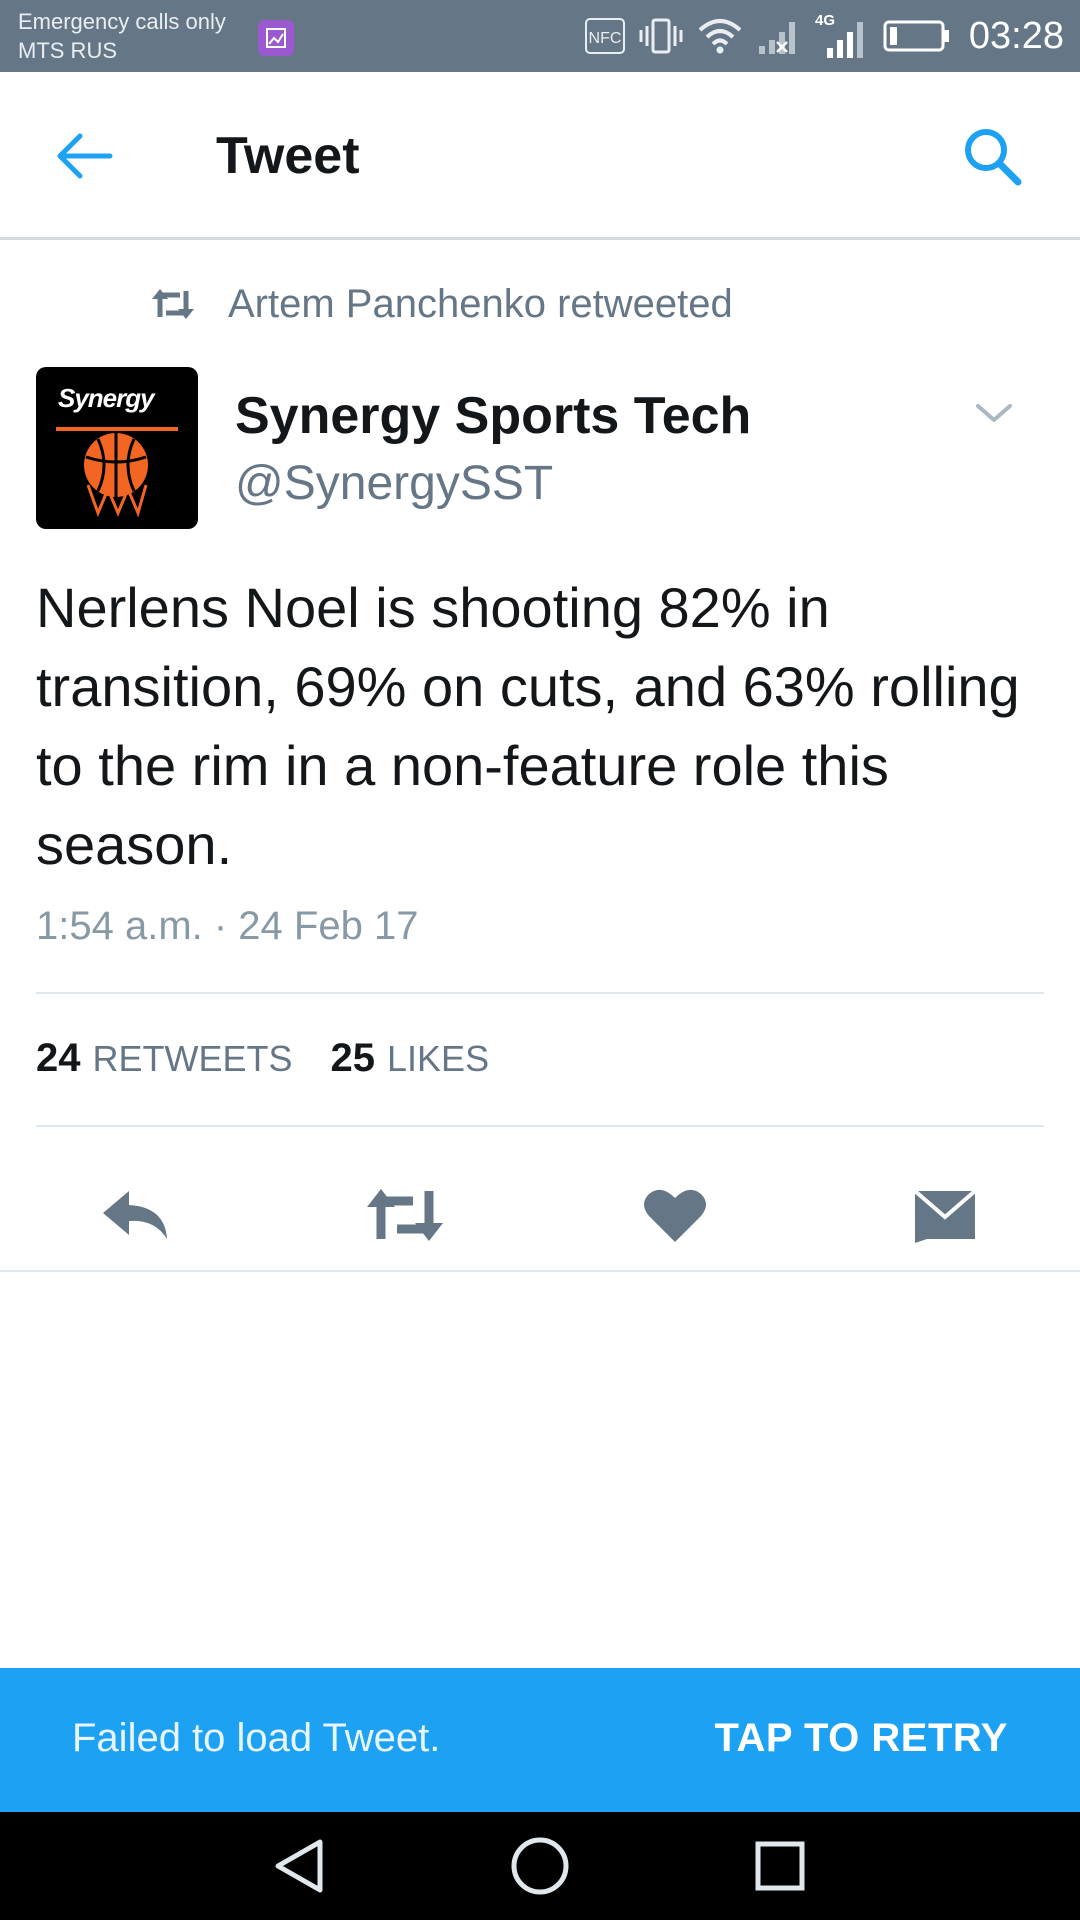  I want to click on svg-text: NFC, so click(604, 38).